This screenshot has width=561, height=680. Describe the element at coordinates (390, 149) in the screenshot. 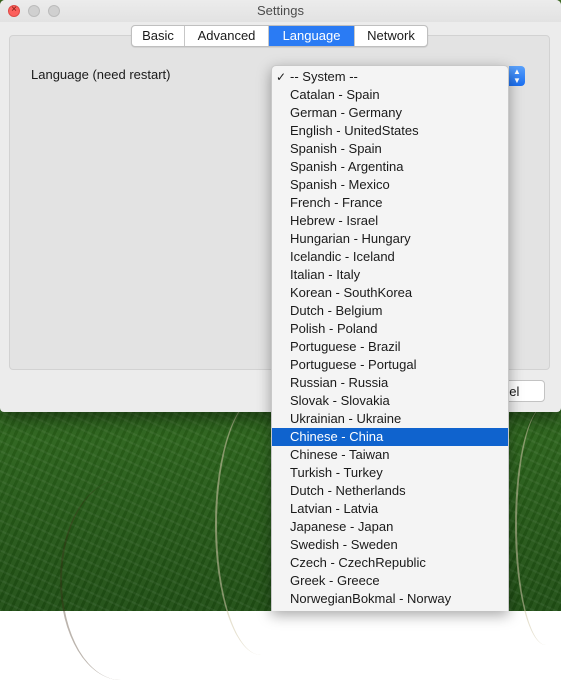

I see `dropdown-option: Spanish - Spain` at that location.